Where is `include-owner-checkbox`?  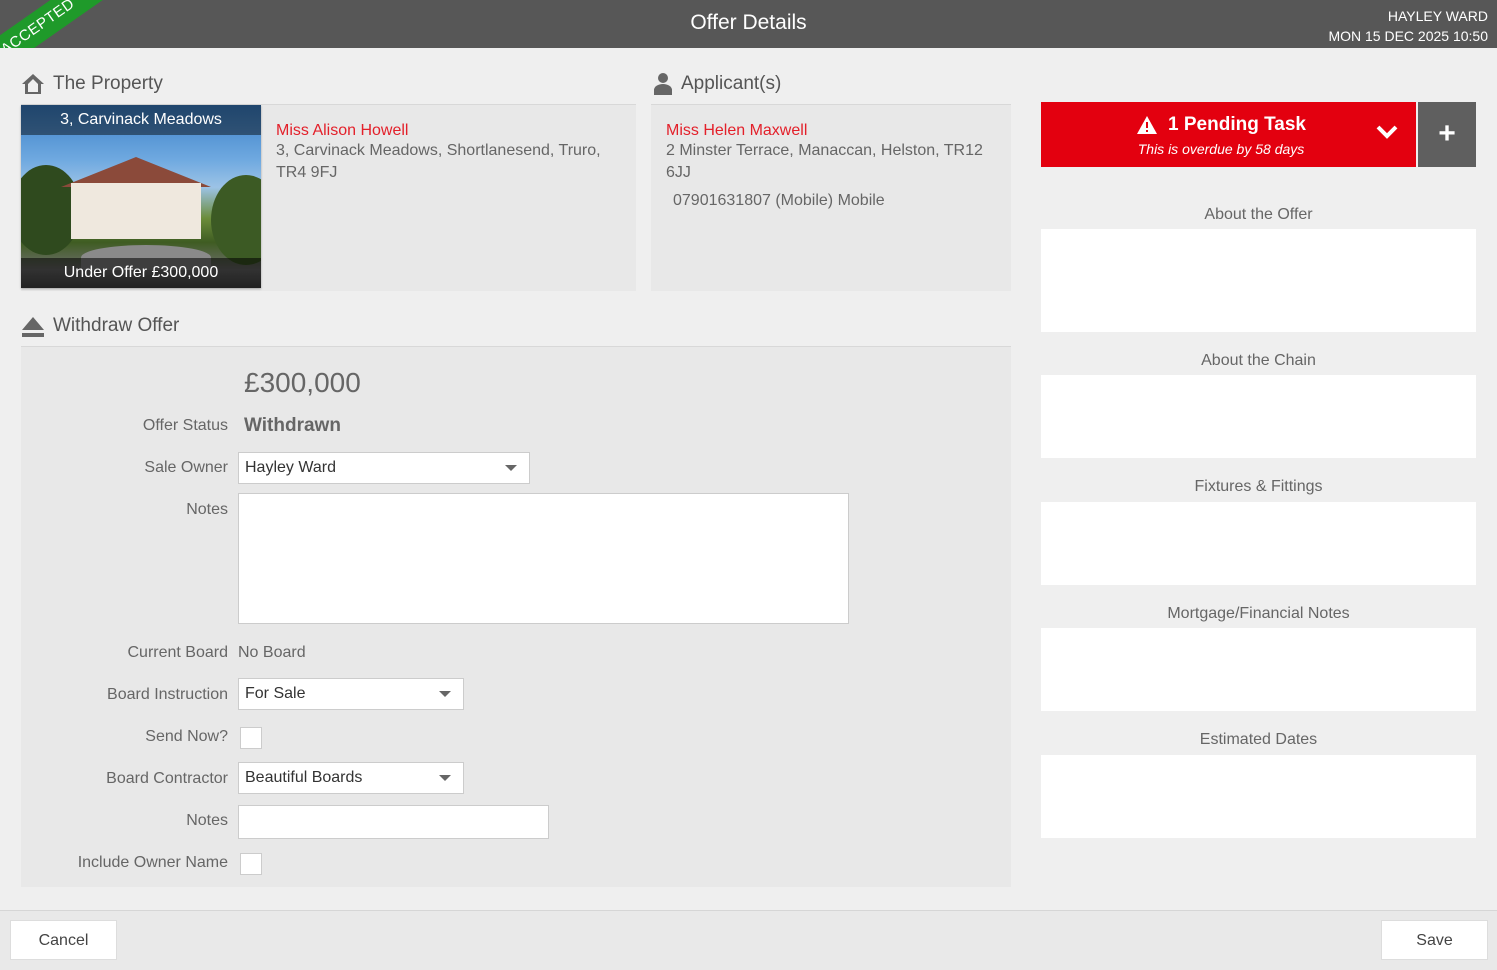
include-owner-checkbox is located at coordinates (251, 864).